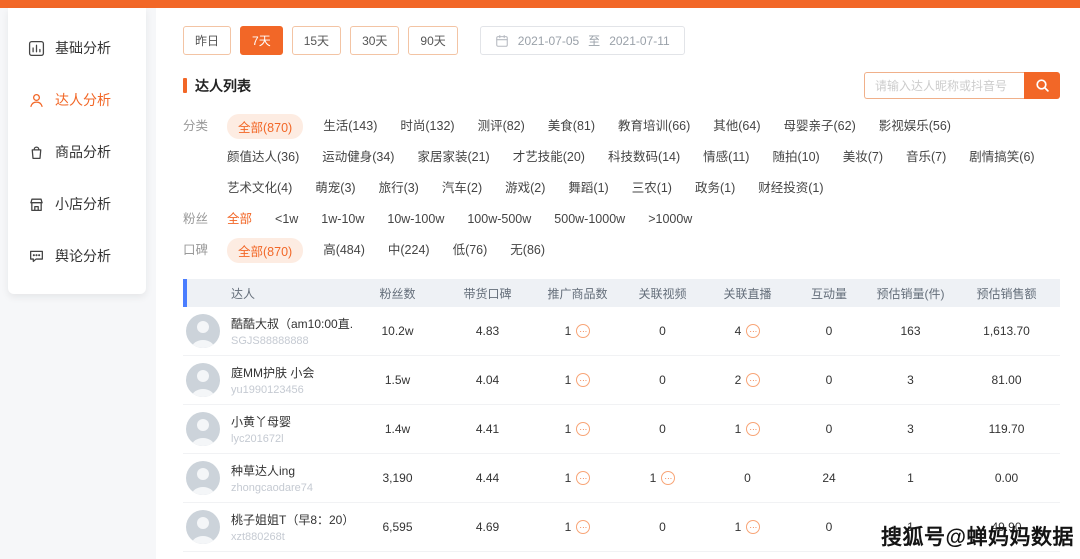 This screenshot has width=1080, height=559. Describe the element at coordinates (736, 126) in the screenshot. I see `filter-option: 其他(64)` at that location.